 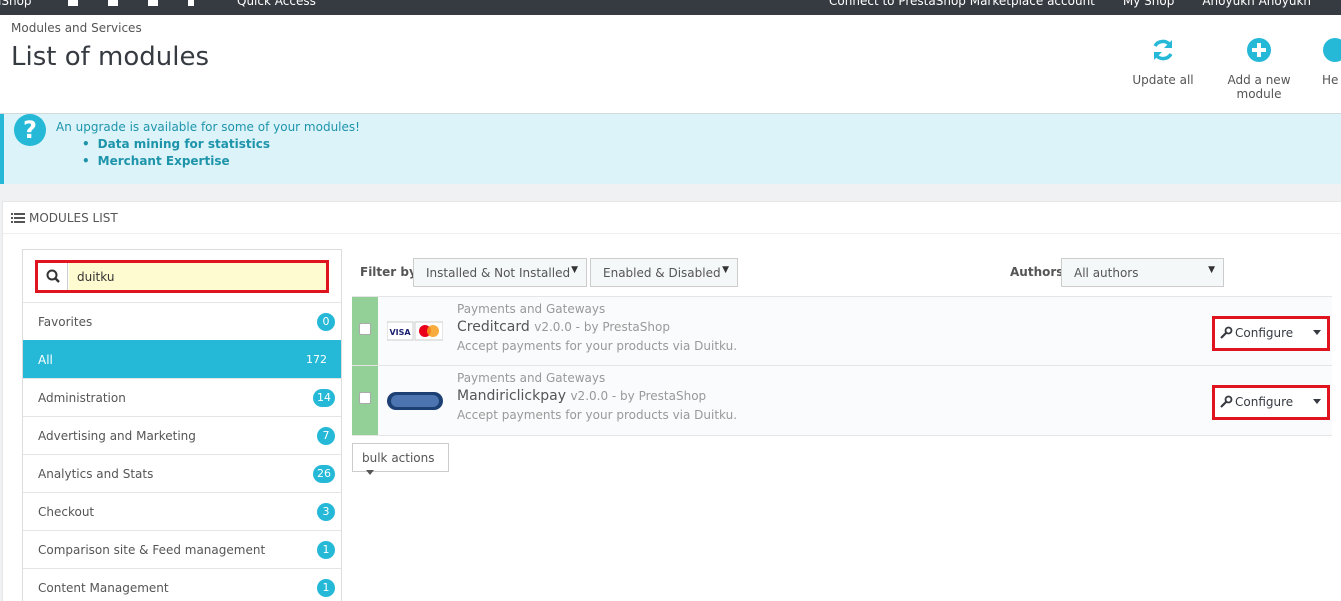 I want to click on install-status-select: Installed & Not Installed ▼, so click(x=500, y=272).